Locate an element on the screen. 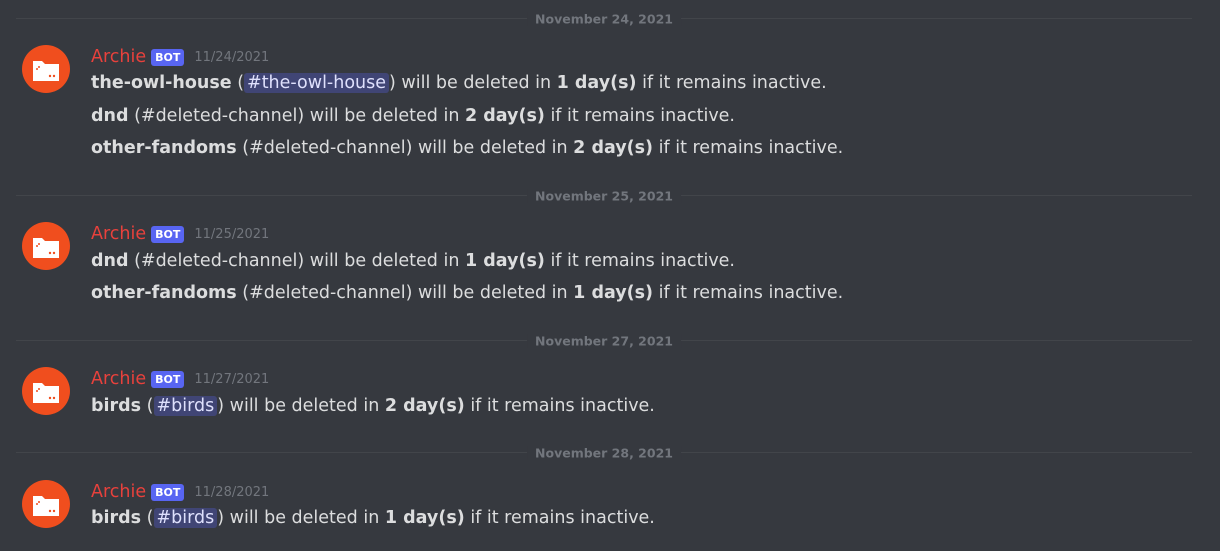 The width and height of the screenshot is (1220, 551). channel-name: the-owl-house is located at coordinates (161, 83).